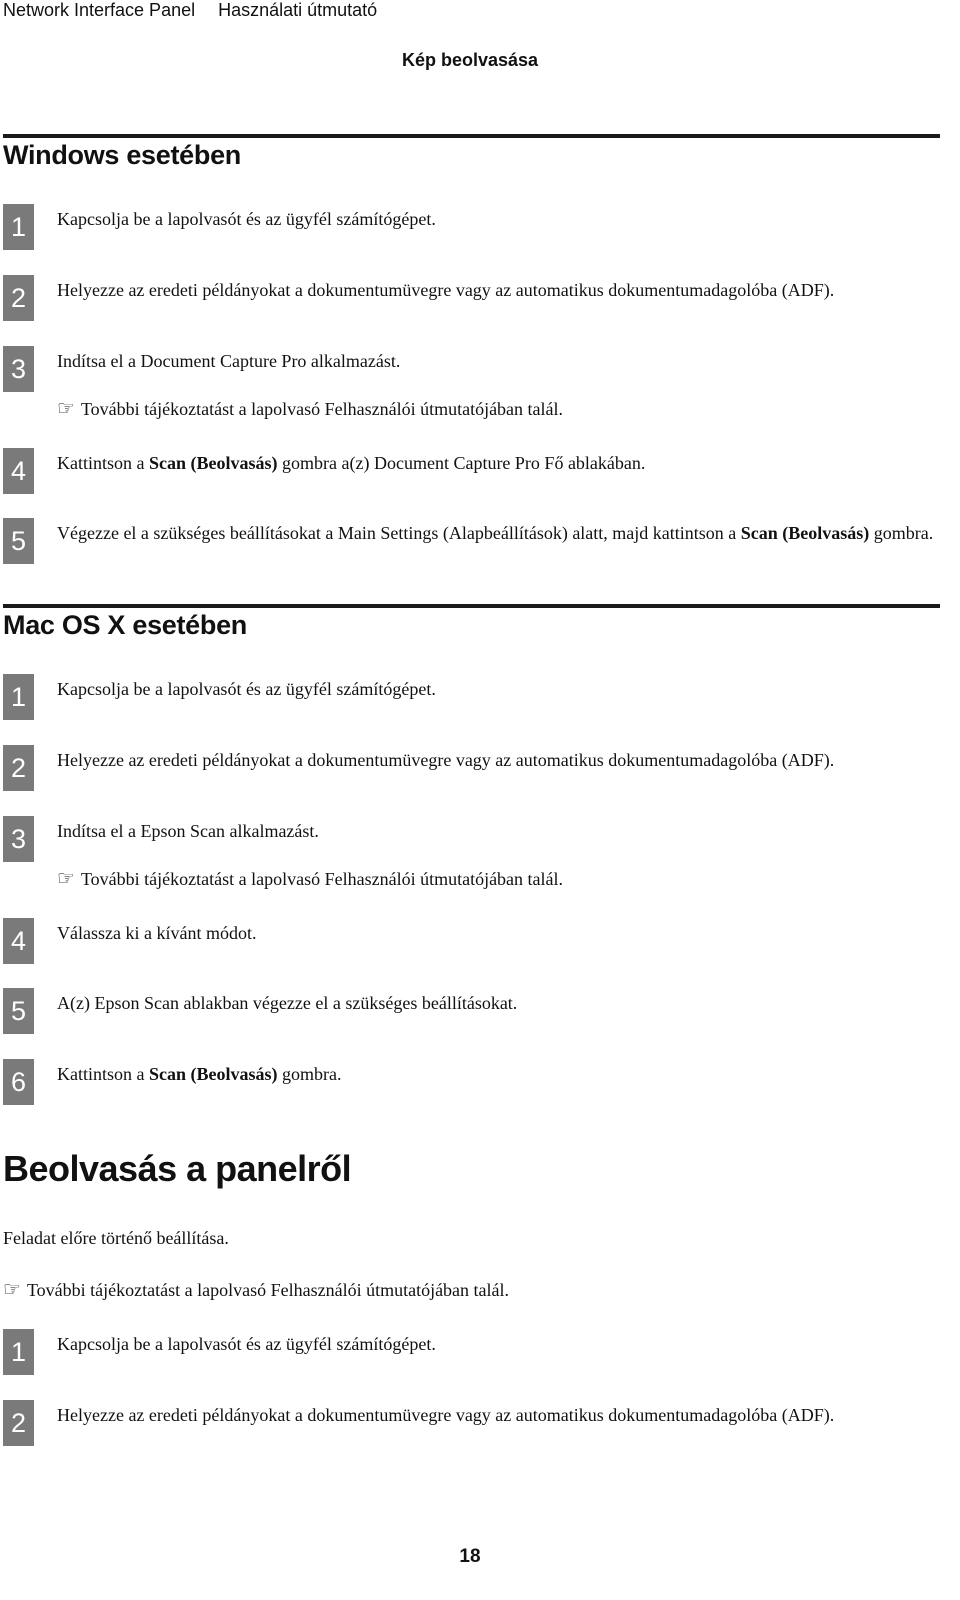 The height and width of the screenshot is (1600, 960). I want to click on section-title-panel: Beolvasás a panelről, so click(177, 1168).